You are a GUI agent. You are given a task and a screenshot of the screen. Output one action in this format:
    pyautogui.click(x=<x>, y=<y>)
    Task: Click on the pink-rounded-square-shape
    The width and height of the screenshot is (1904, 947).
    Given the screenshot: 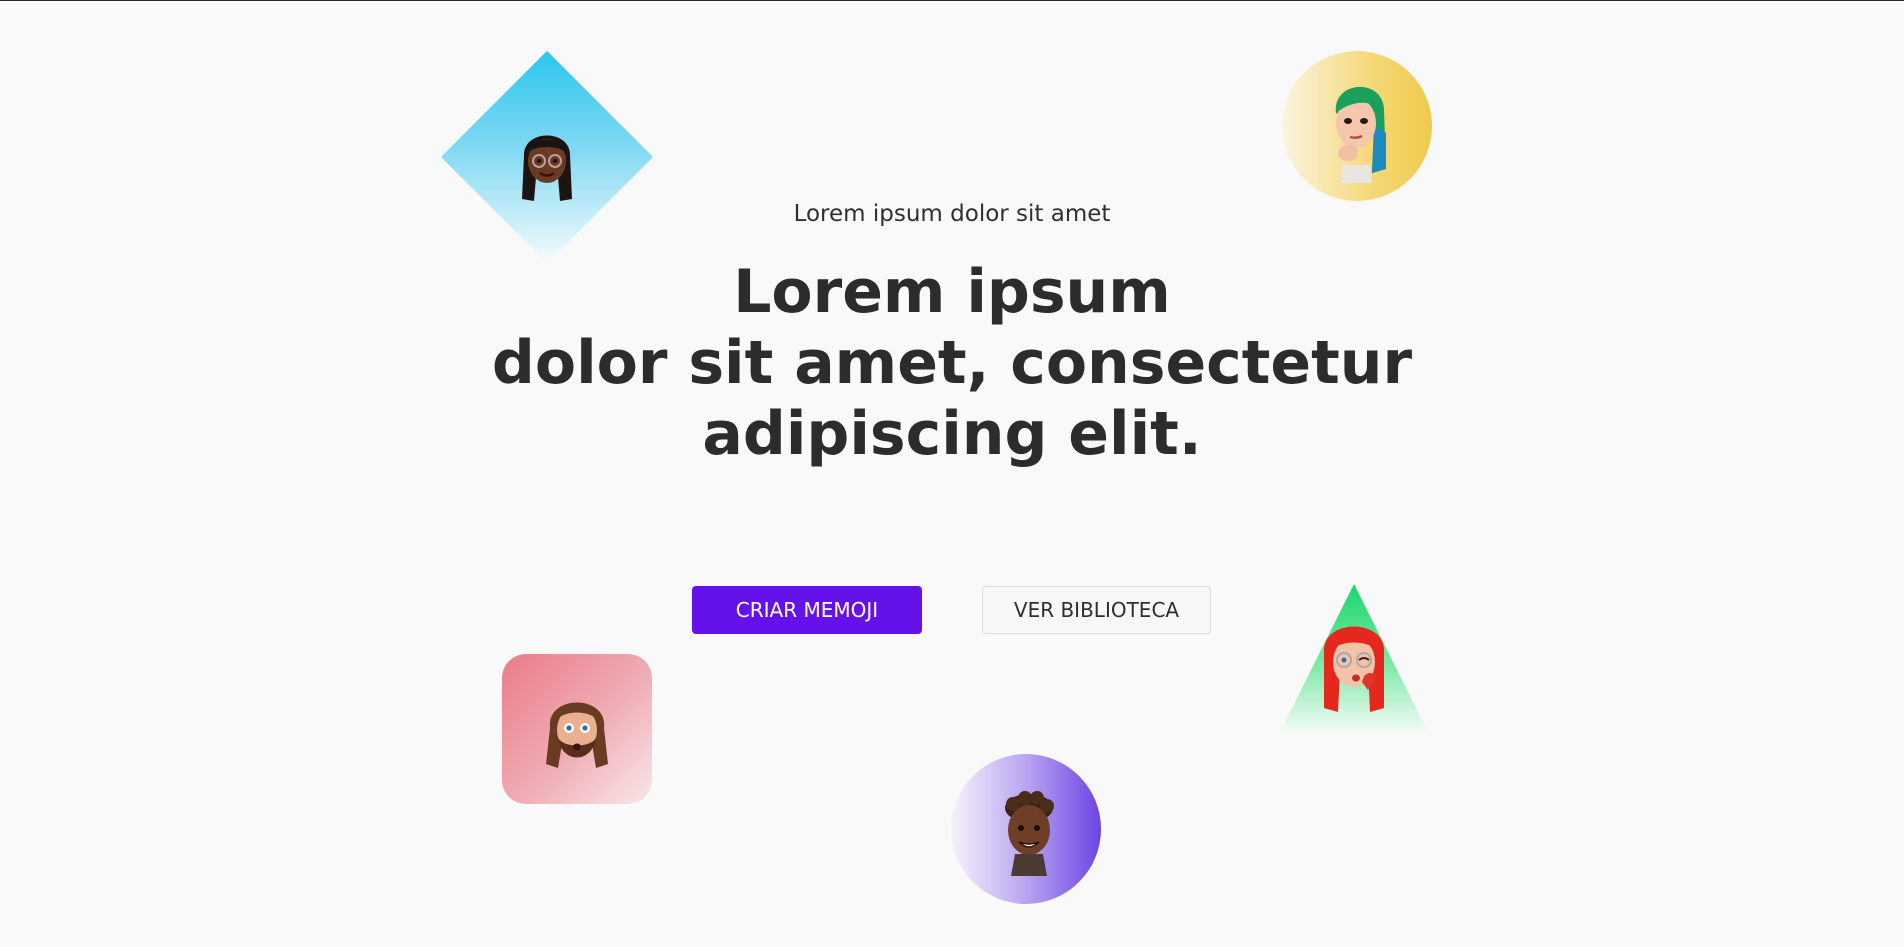 What is the action you would take?
    pyautogui.click(x=577, y=729)
    